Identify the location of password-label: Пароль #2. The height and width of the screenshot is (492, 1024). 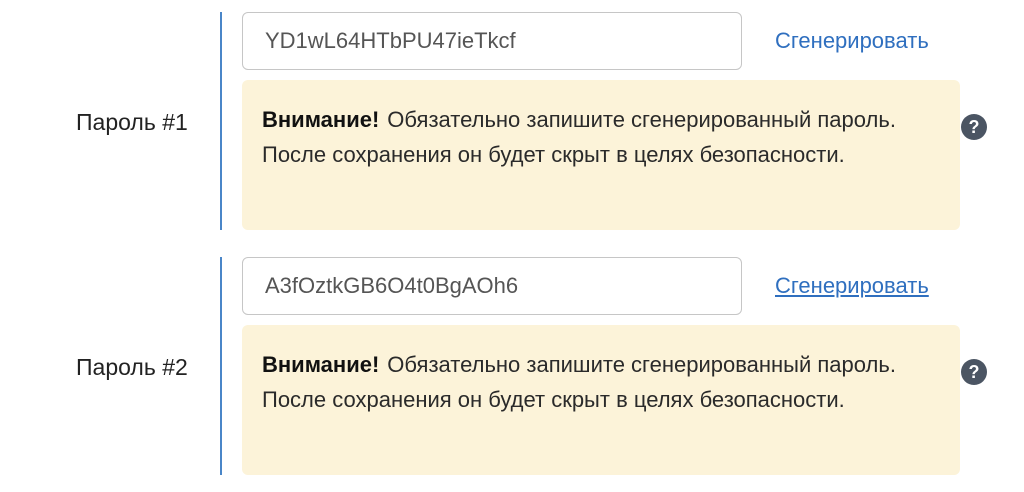
(132, 367).